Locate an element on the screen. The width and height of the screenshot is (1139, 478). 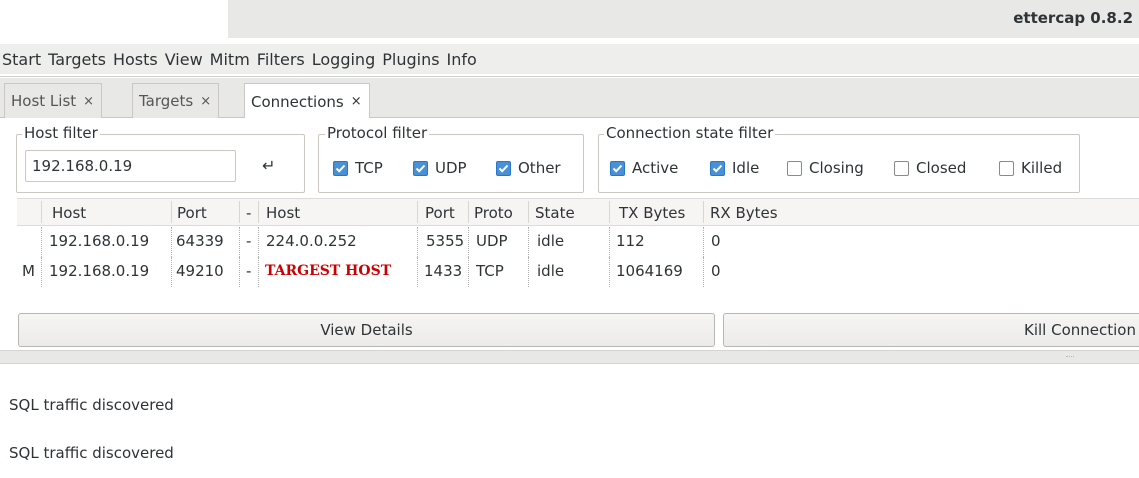
protocol-filter-label: Protocol filter is located at coordinates (377, 133).